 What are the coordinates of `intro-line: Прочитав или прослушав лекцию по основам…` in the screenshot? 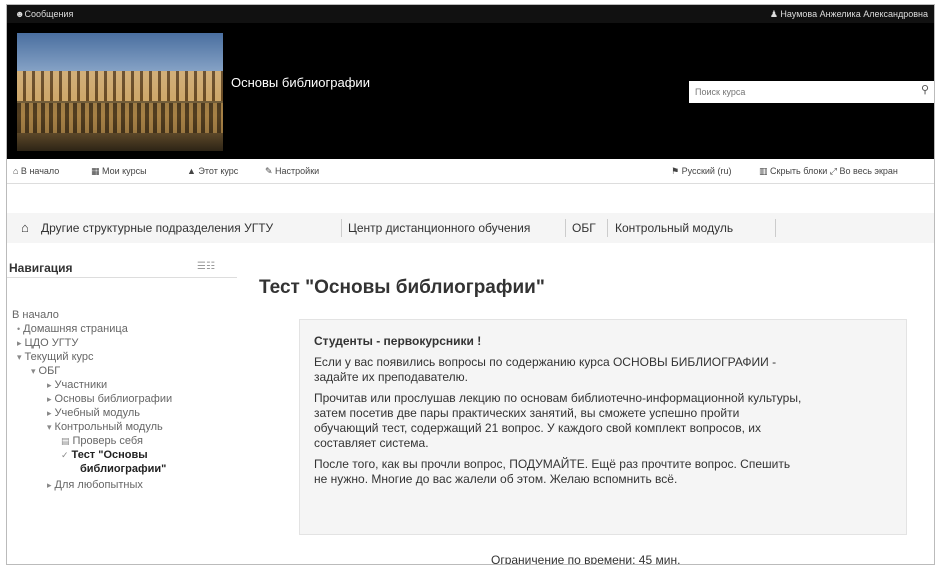 It's located at (558, 398).